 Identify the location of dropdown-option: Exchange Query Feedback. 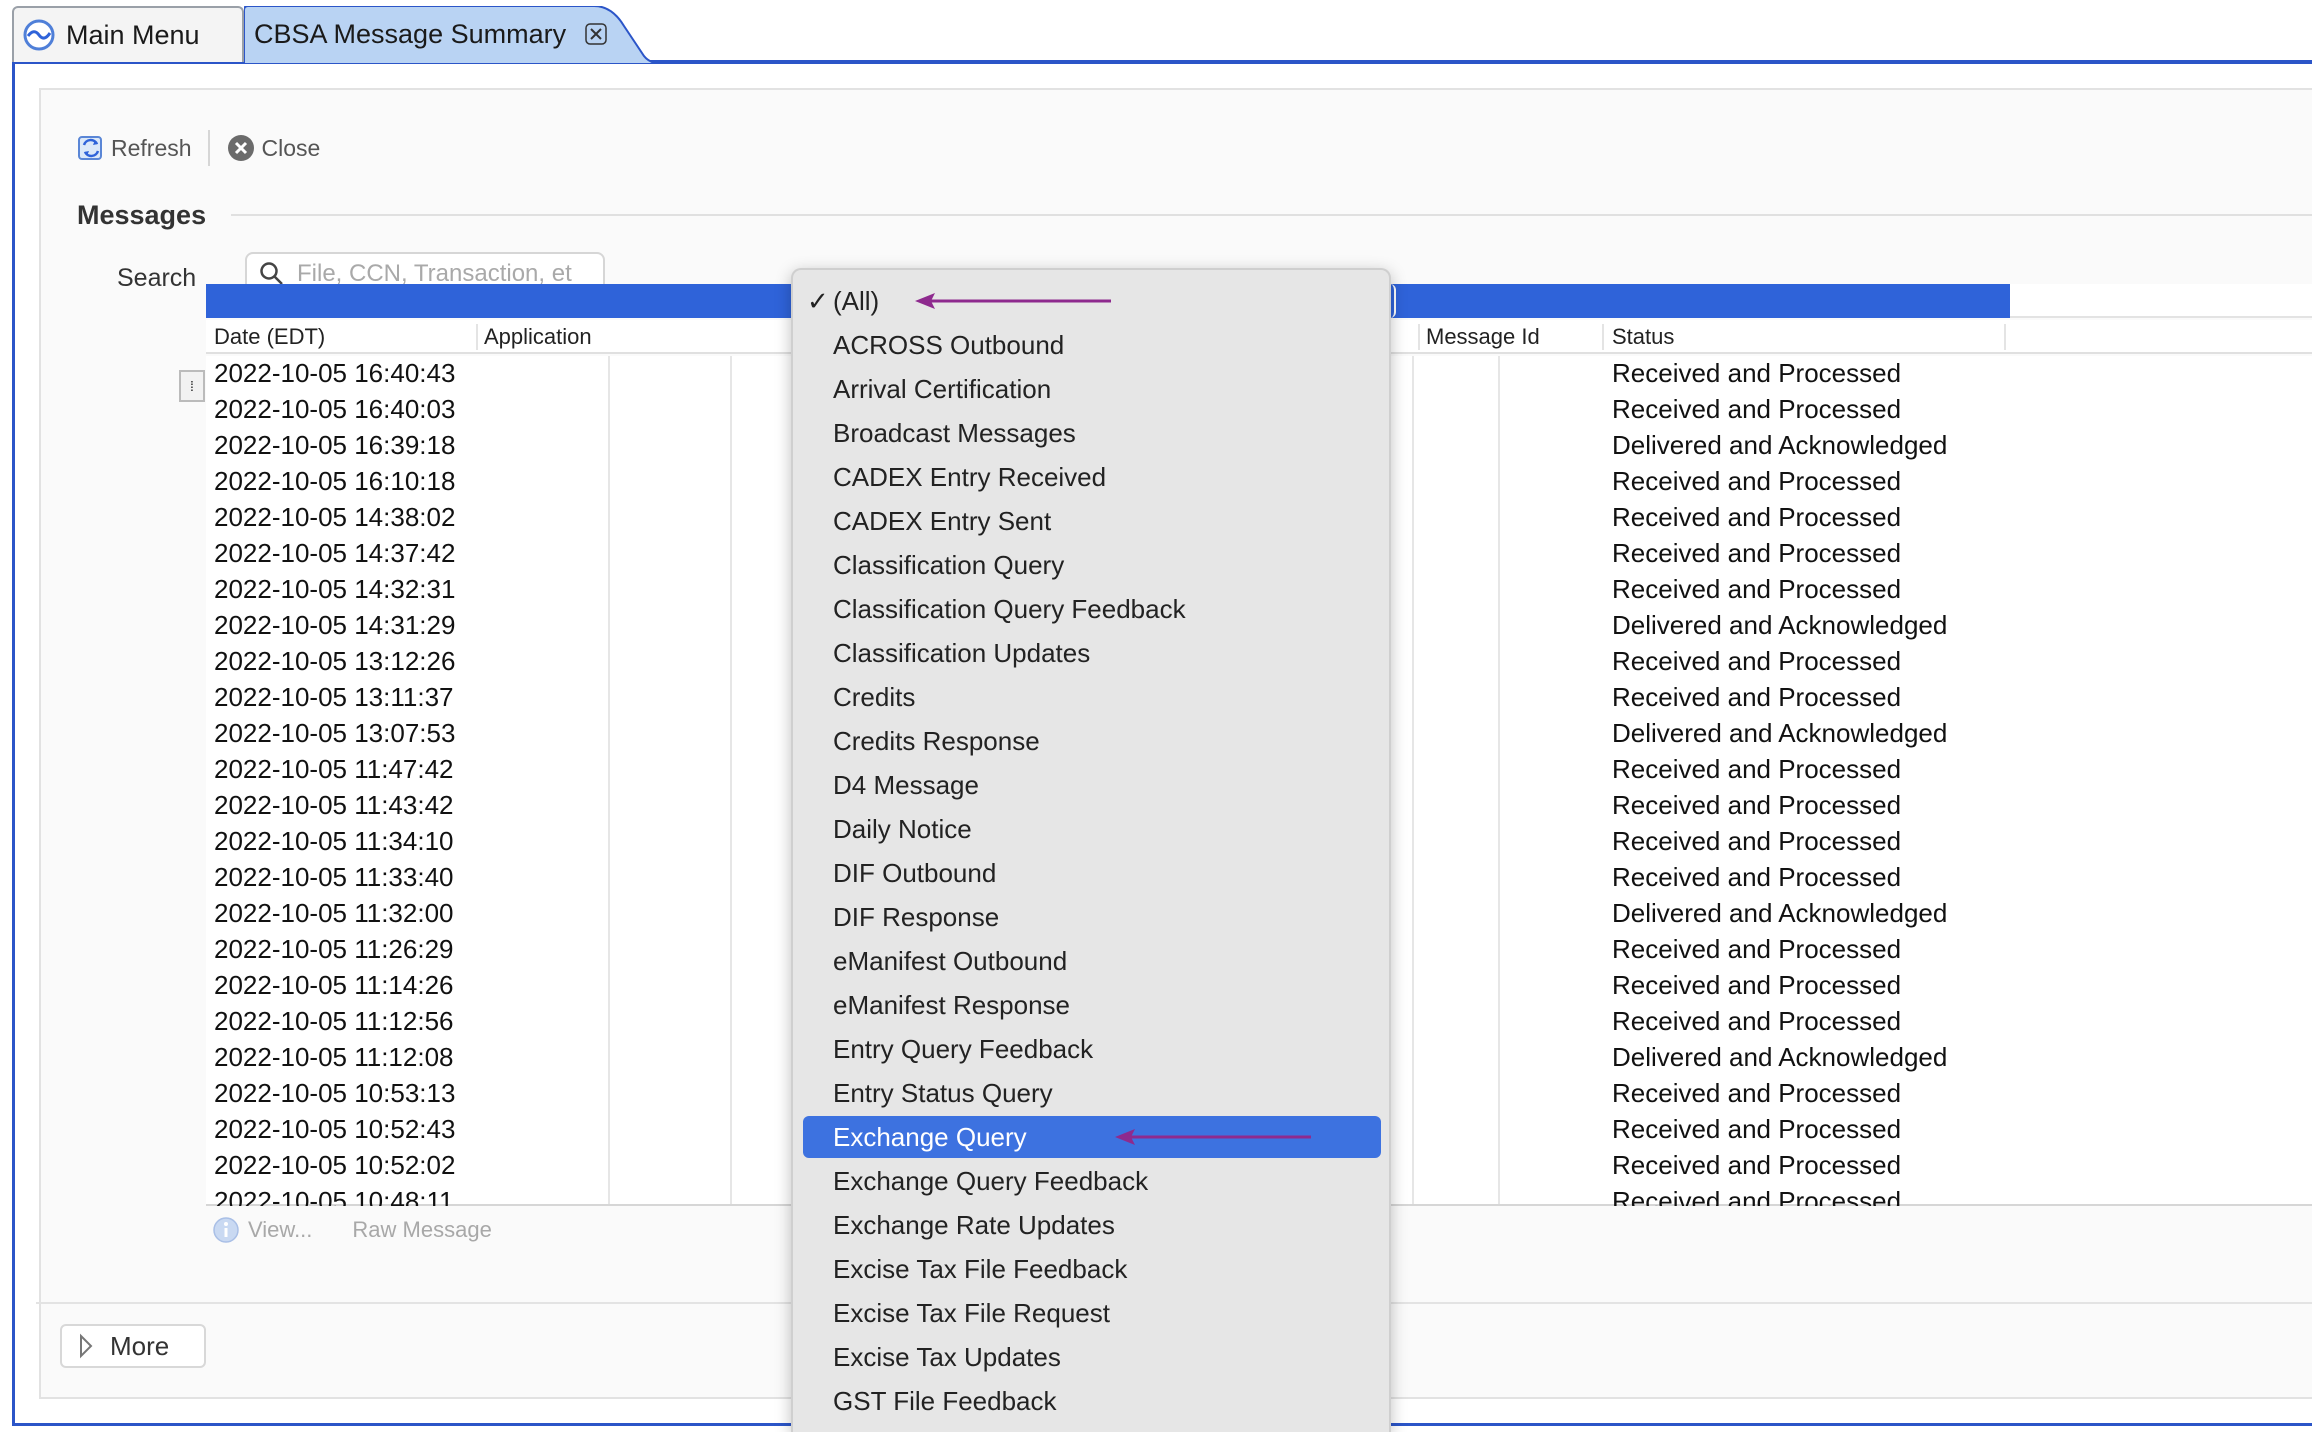
(1092, 1181).